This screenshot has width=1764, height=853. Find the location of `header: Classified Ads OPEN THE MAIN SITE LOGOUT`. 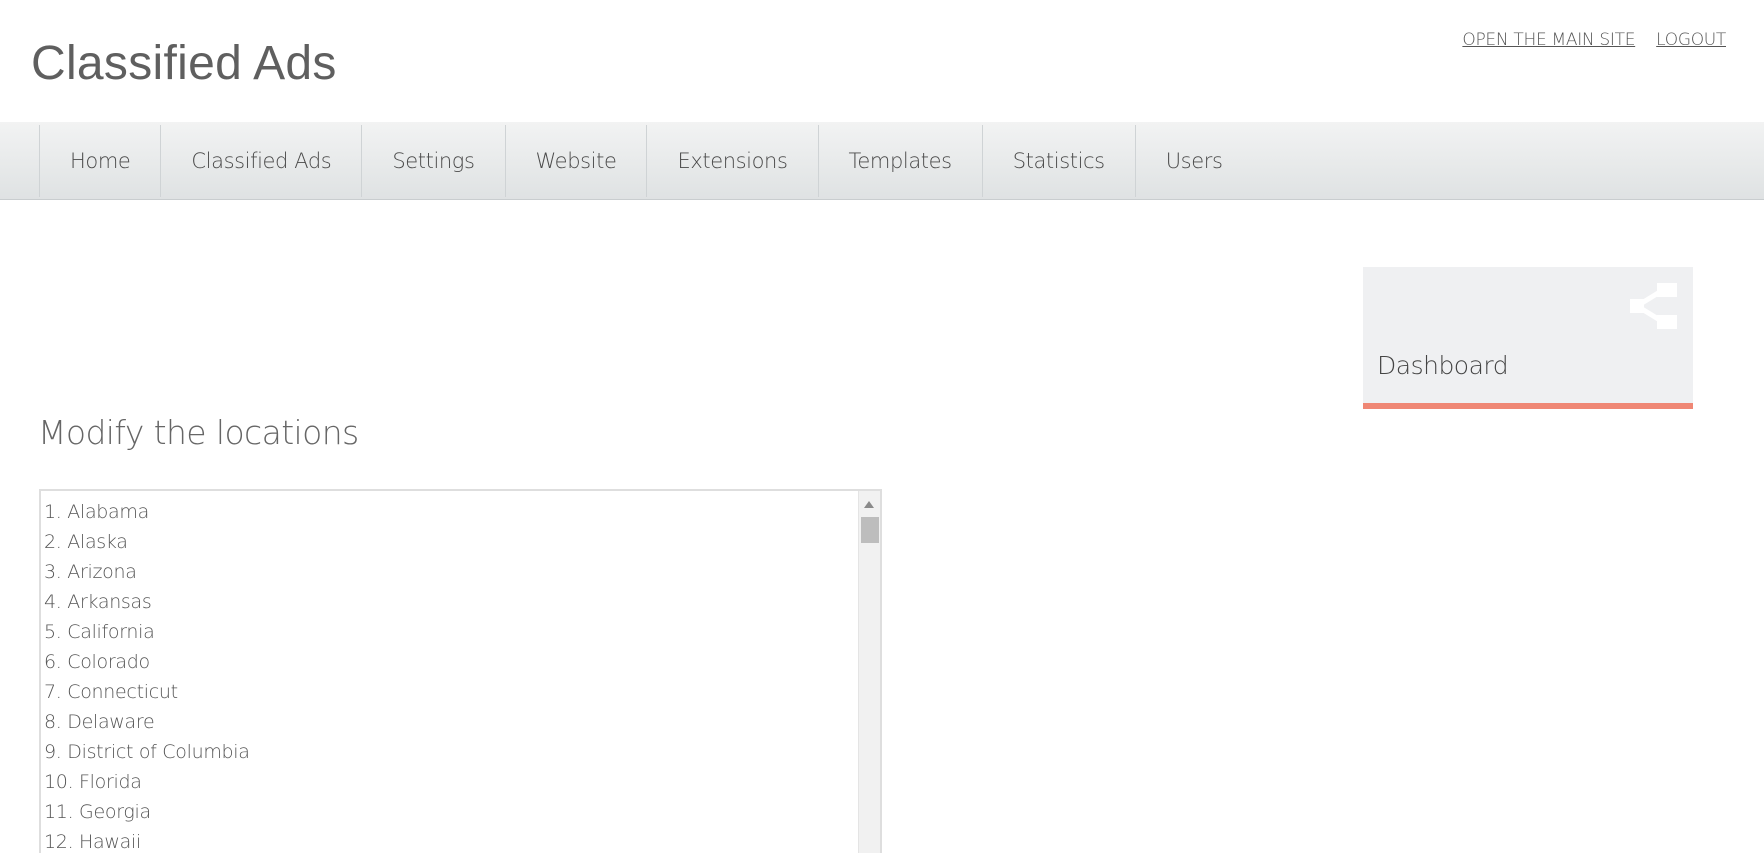

header: Classified Ads OPEN THE MAIN SITE LOGOUT is located at coordinates (882, 61).